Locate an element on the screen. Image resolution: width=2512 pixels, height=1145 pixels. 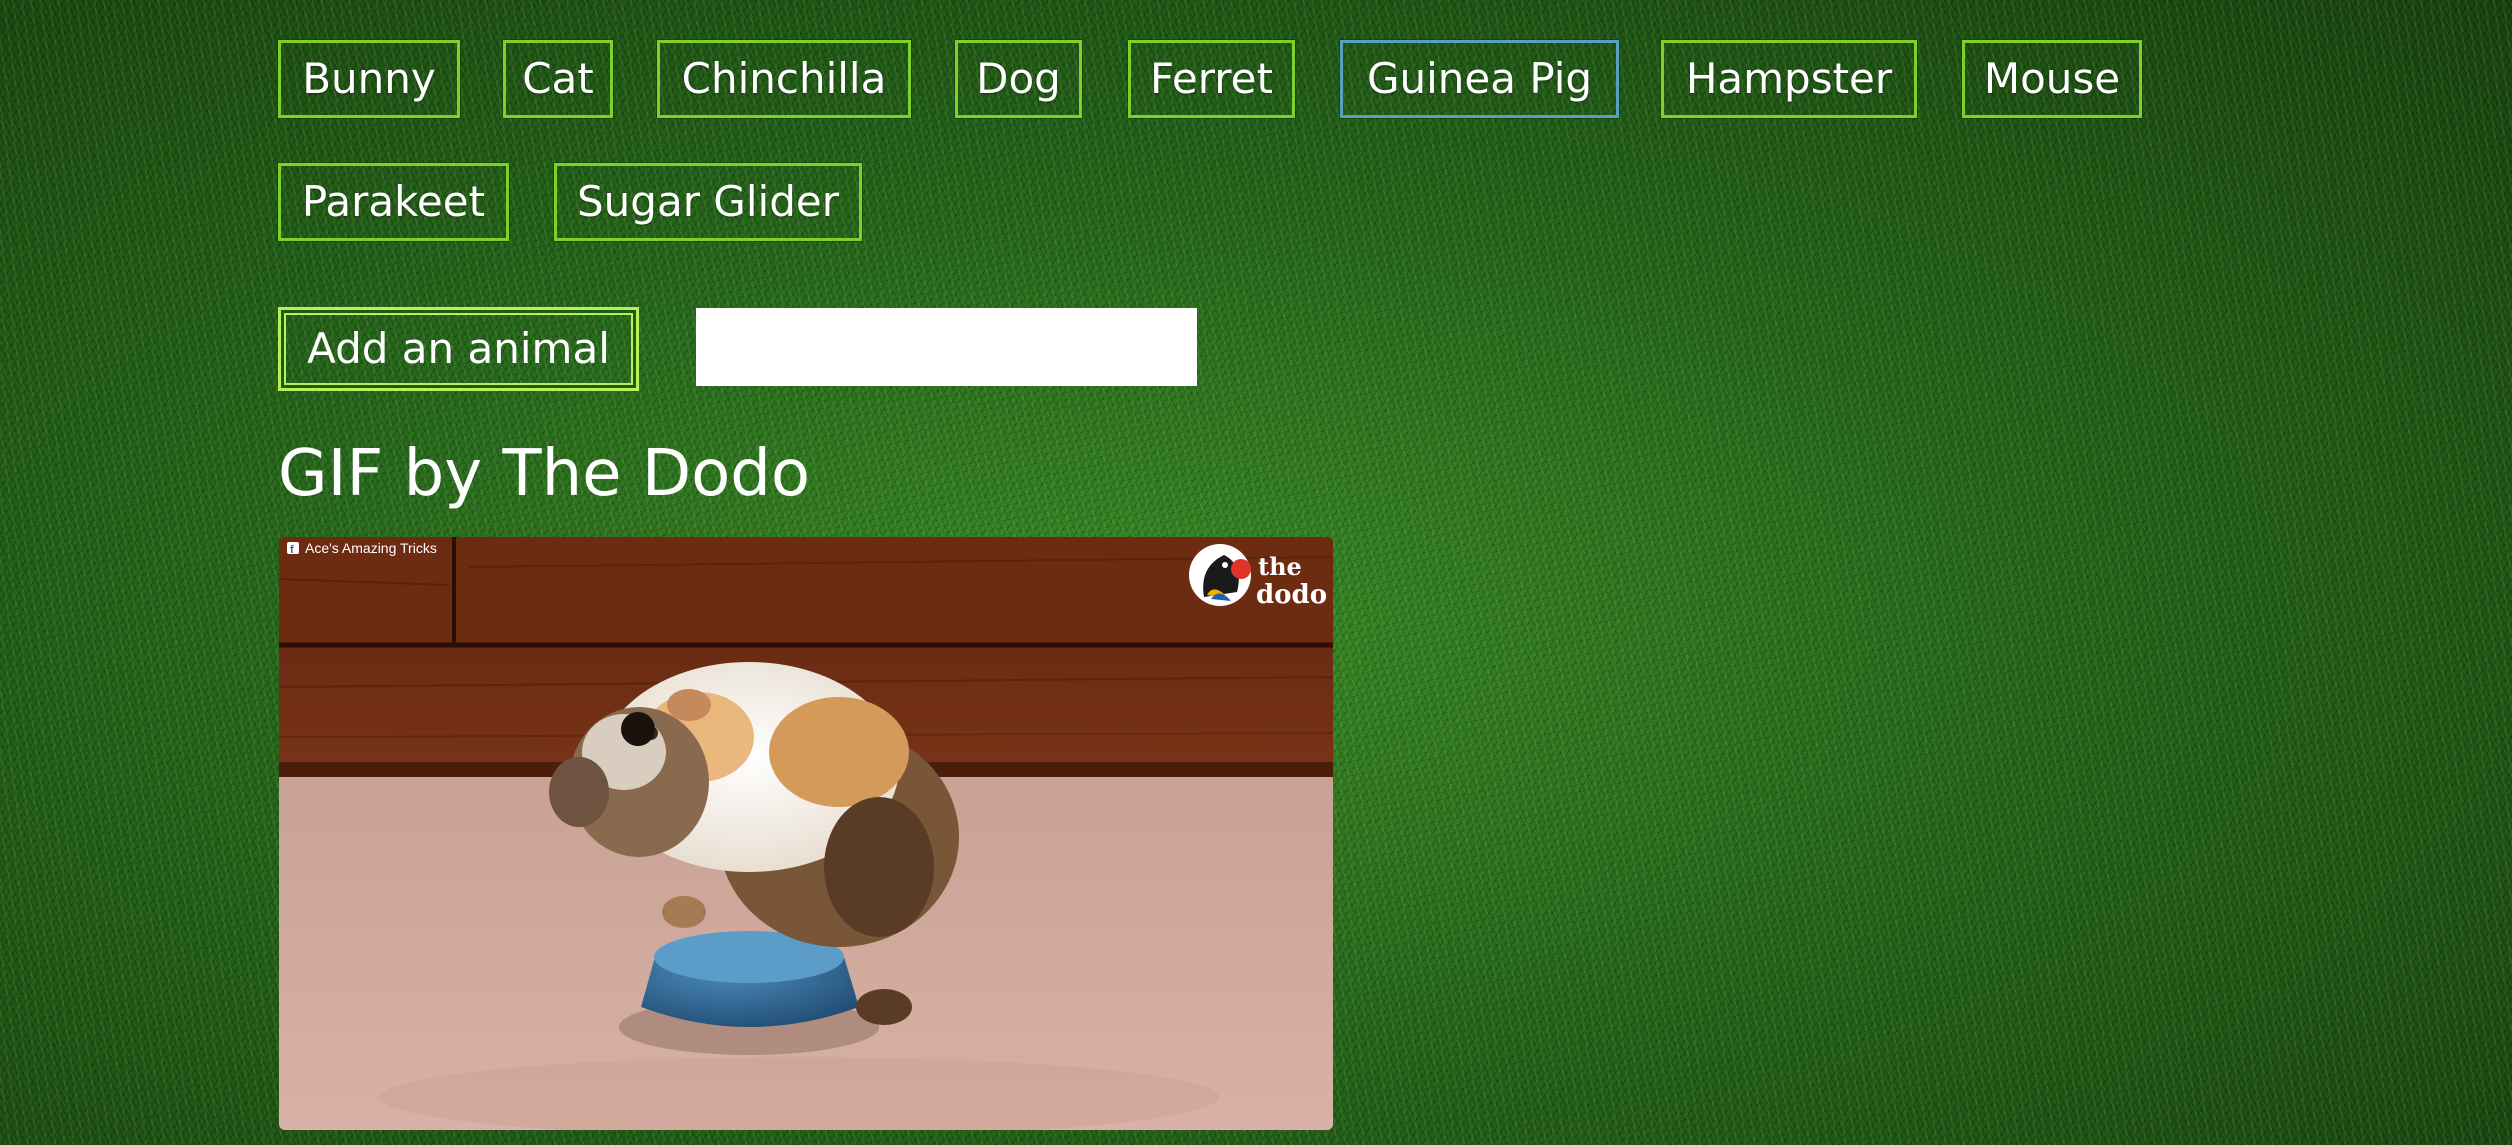
animal-button-hampster: Hampster is located at coordinates (1789, 79).